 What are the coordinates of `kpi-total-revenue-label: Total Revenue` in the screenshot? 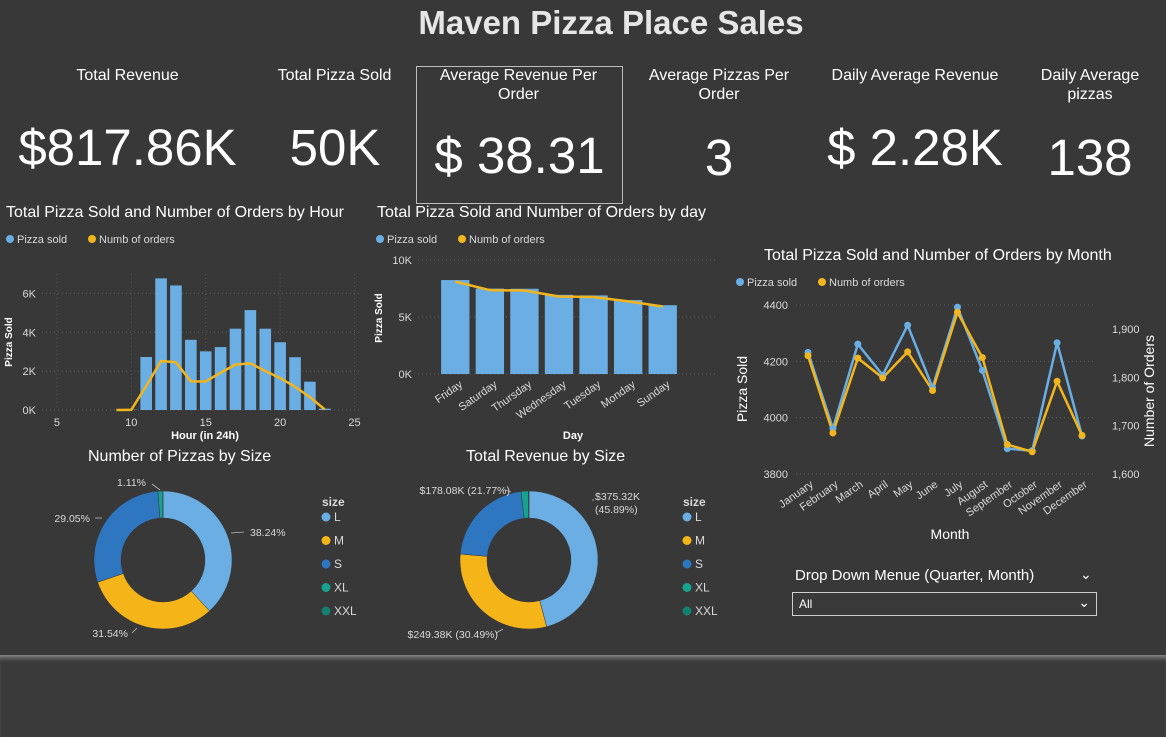 It's located at (127, 75).